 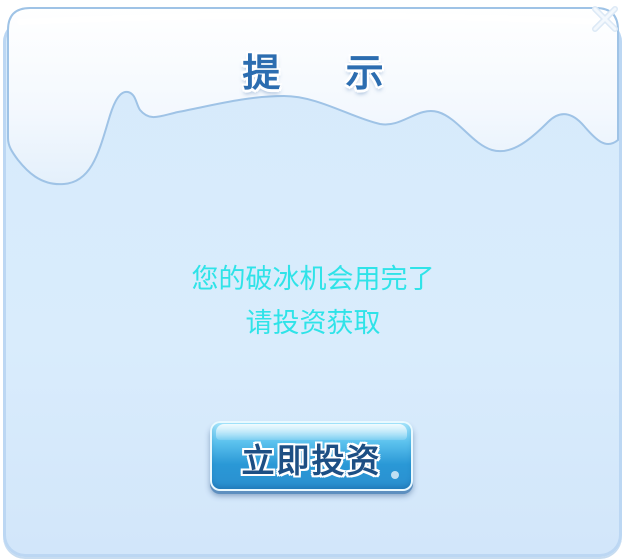 I want to click on dialog-title: 提 示, so click(x=326, y=73).